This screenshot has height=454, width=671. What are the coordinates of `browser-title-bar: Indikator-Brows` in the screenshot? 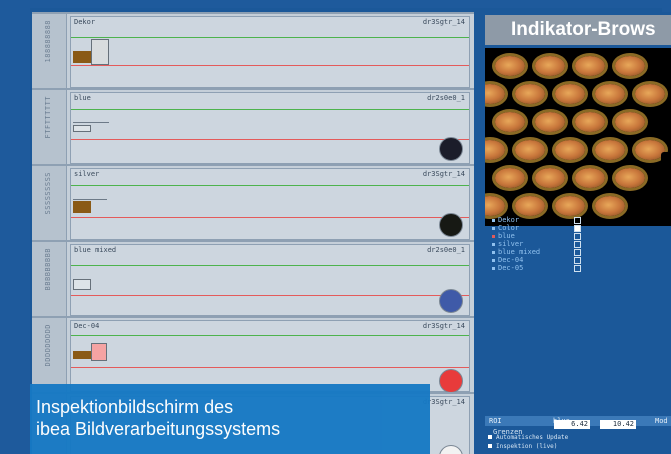 It's located at (578, 30).